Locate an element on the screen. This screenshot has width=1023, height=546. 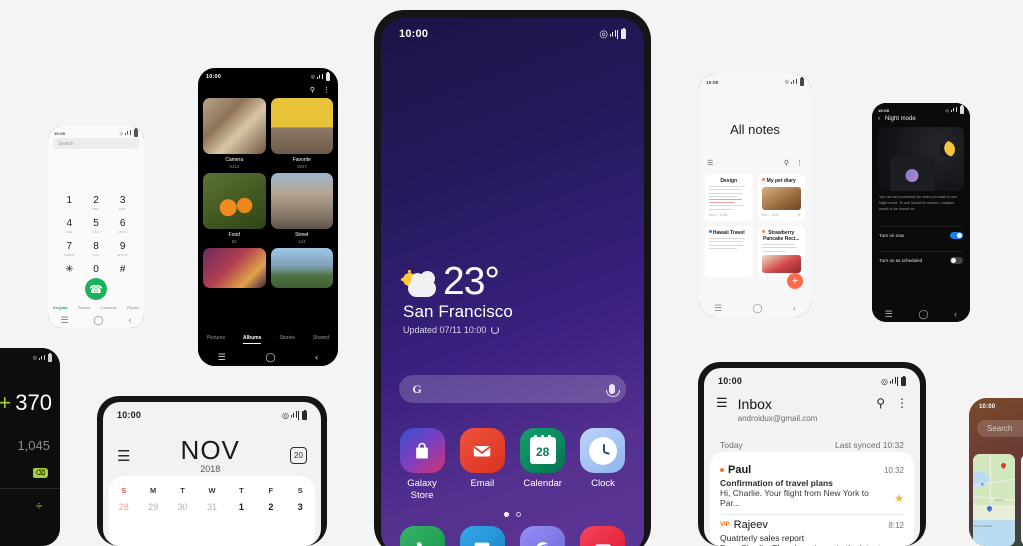
favorite-heart-icon: ♥ is located at coordinates (982, 485).